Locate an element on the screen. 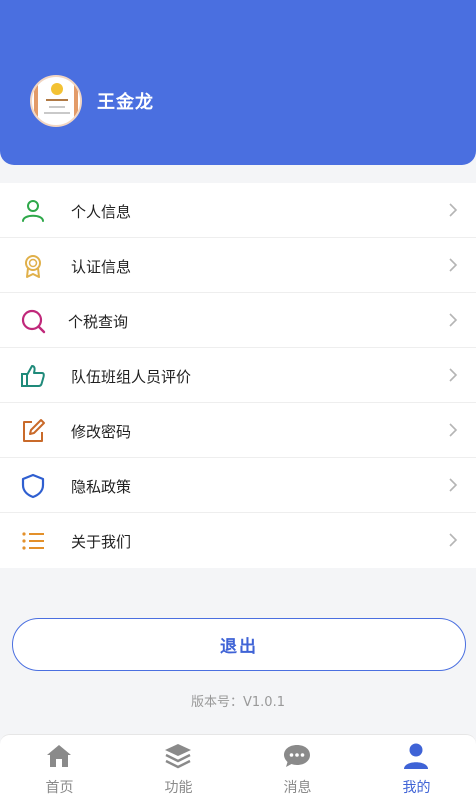  edit-icon is located at coordinates (34, 430).